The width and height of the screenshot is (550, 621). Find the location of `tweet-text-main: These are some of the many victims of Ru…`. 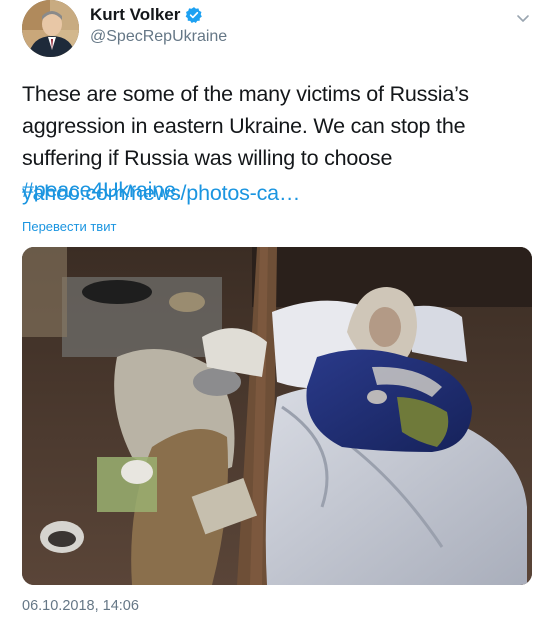

tweet-text-main: These are some of the many victims of Ru… is located at coordinates (245, 126).